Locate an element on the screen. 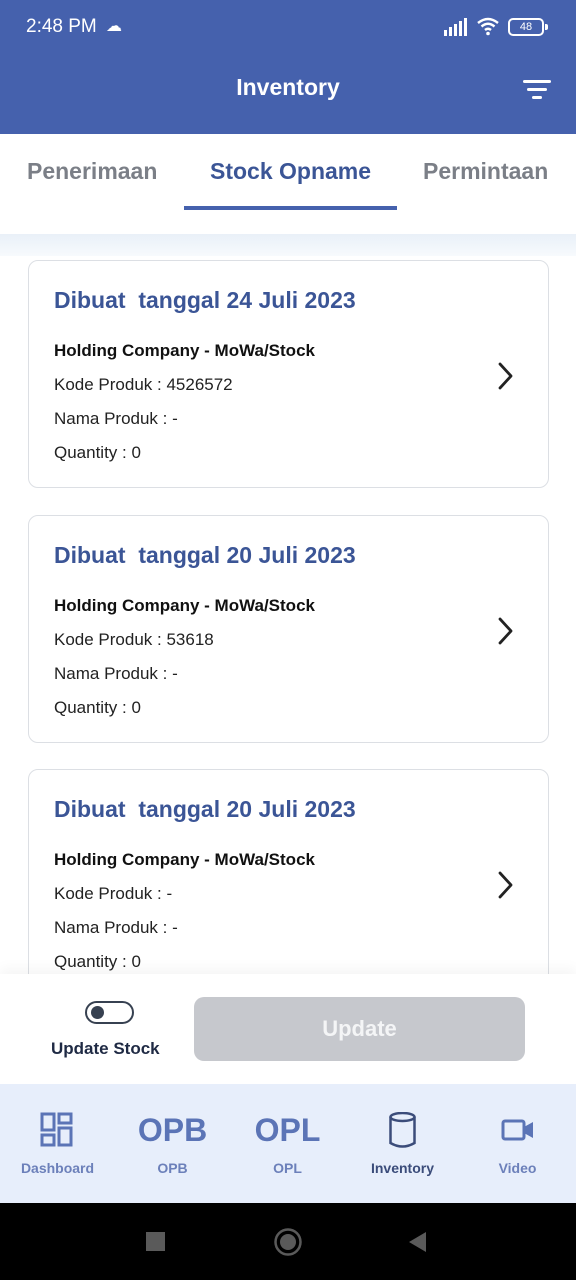 The width and height of the screenshot is (576, 1280). wifi-icon is located at coordinates (488, 26).